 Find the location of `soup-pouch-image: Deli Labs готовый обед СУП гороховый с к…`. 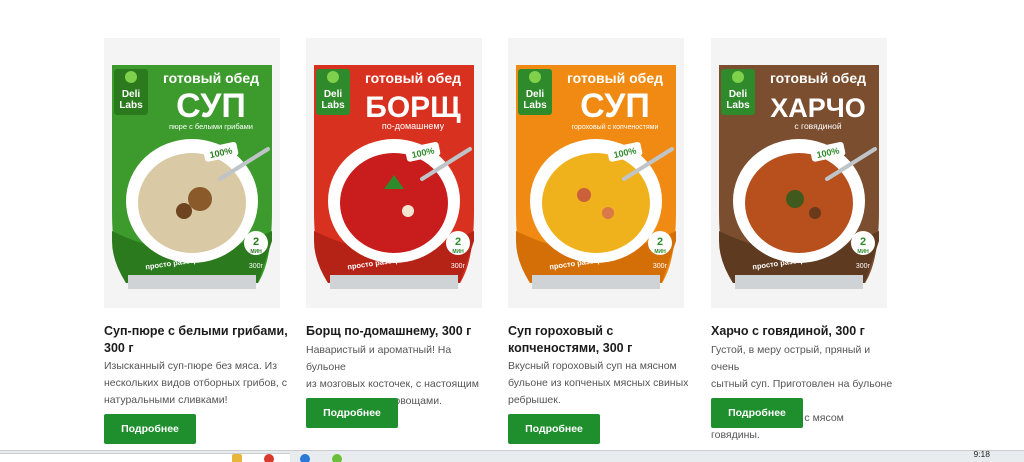

soup-pouch-image: Deli Labs готовый обед СУП гороховый с к… is located at coordinates (596, 177).